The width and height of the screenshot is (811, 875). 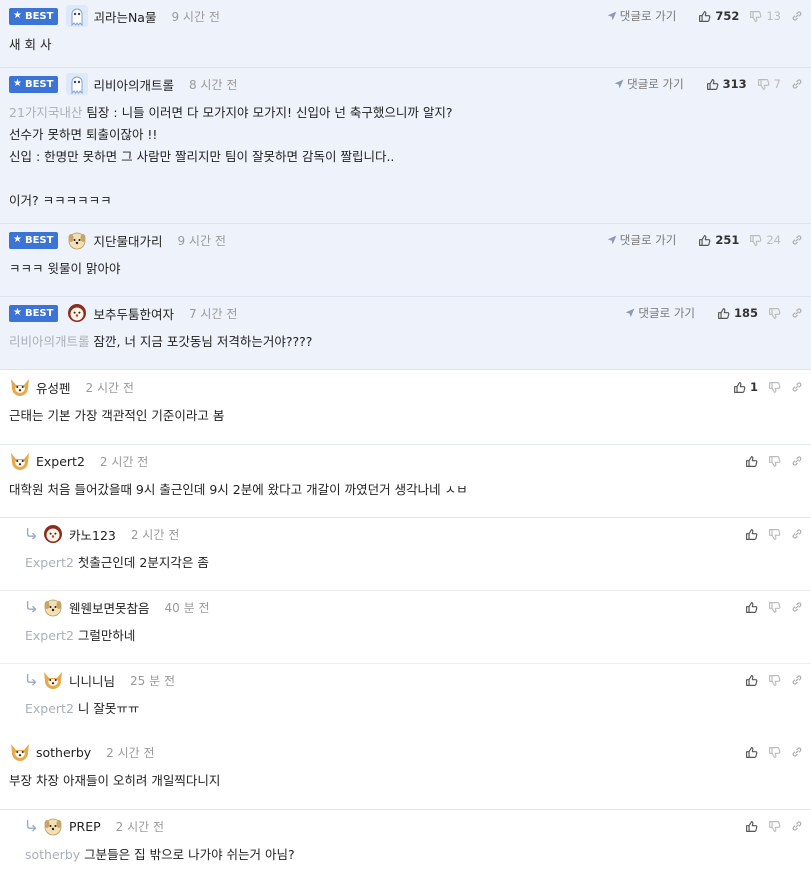 I want to click on best-comment: ★ BEST 괴라는Na물 9 시간 전 댓글로 가기 752 13 새 회 사, so click(x=405, y=34).